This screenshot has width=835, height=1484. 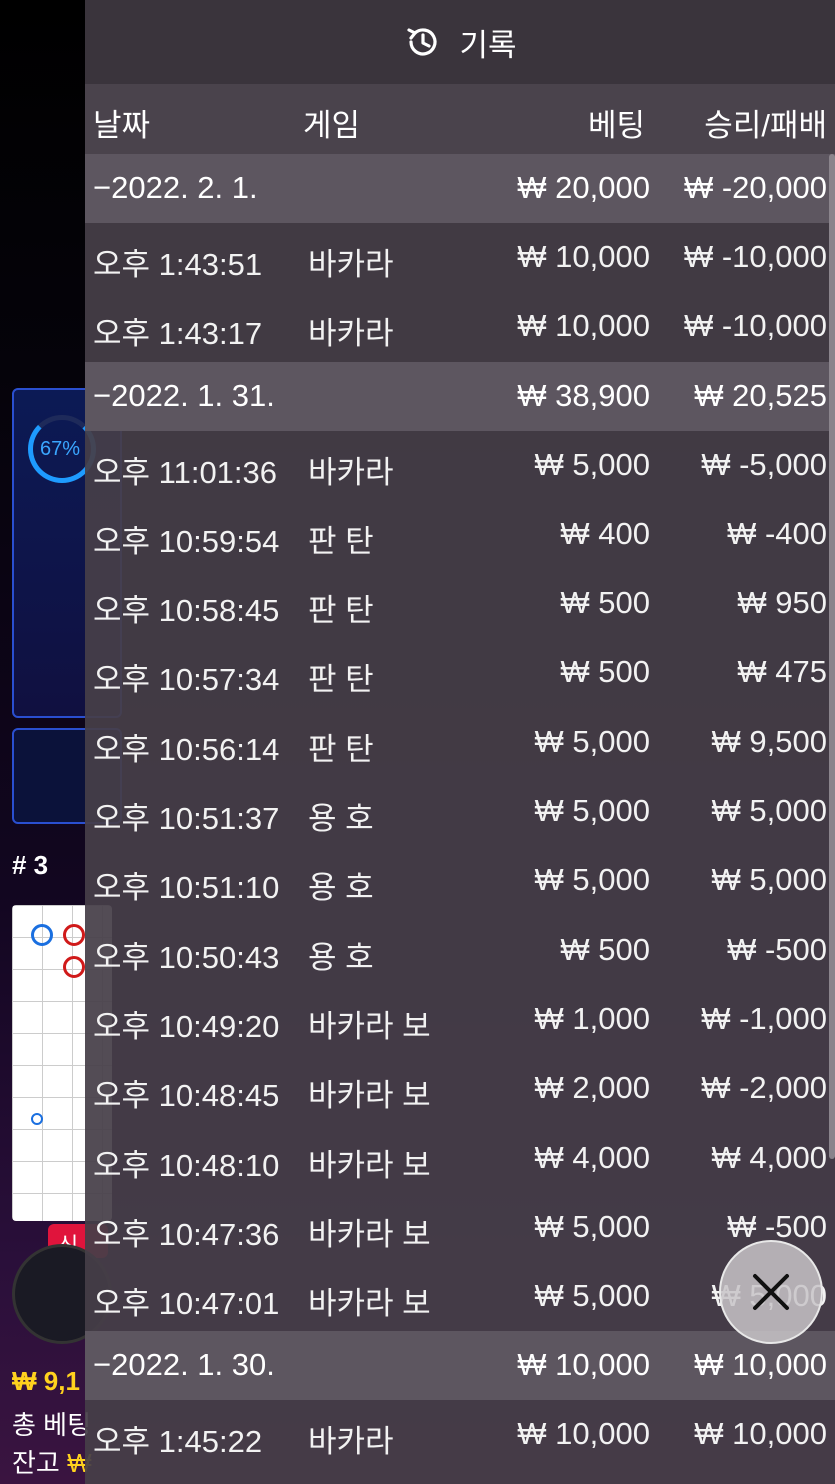 What do you see at coordinates (30, 865) in the screenshot?
I see `table-number: # 3` at bounding box center [30, 865].